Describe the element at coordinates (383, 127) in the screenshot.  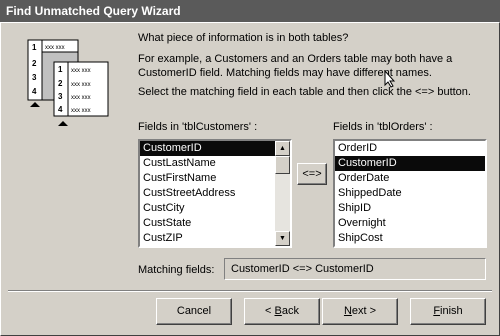
I see `right-list-label: Fields in 'tblOrders' :` at that location.